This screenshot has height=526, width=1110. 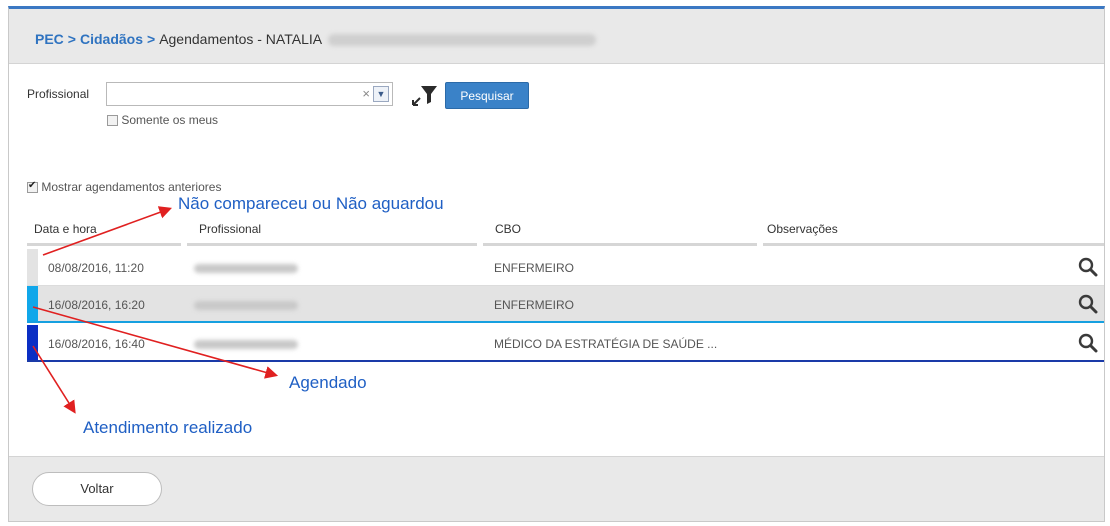 What do you see at coordinates (97, 489) in the screenshot?
I see `back-button: Voltar` at bounding box center [97, 489].